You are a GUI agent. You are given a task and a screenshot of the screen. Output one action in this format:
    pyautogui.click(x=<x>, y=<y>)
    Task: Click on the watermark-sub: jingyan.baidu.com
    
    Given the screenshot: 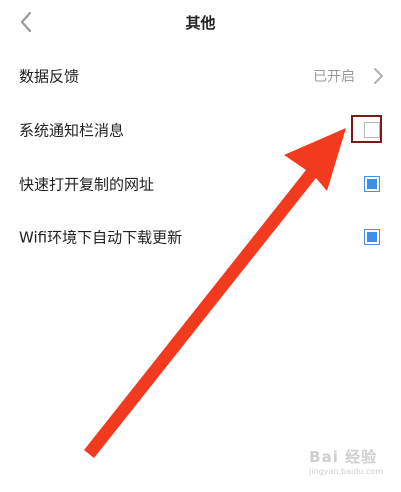 What is the action you would take?
    pyautogui.click(x=346, y=471)
    